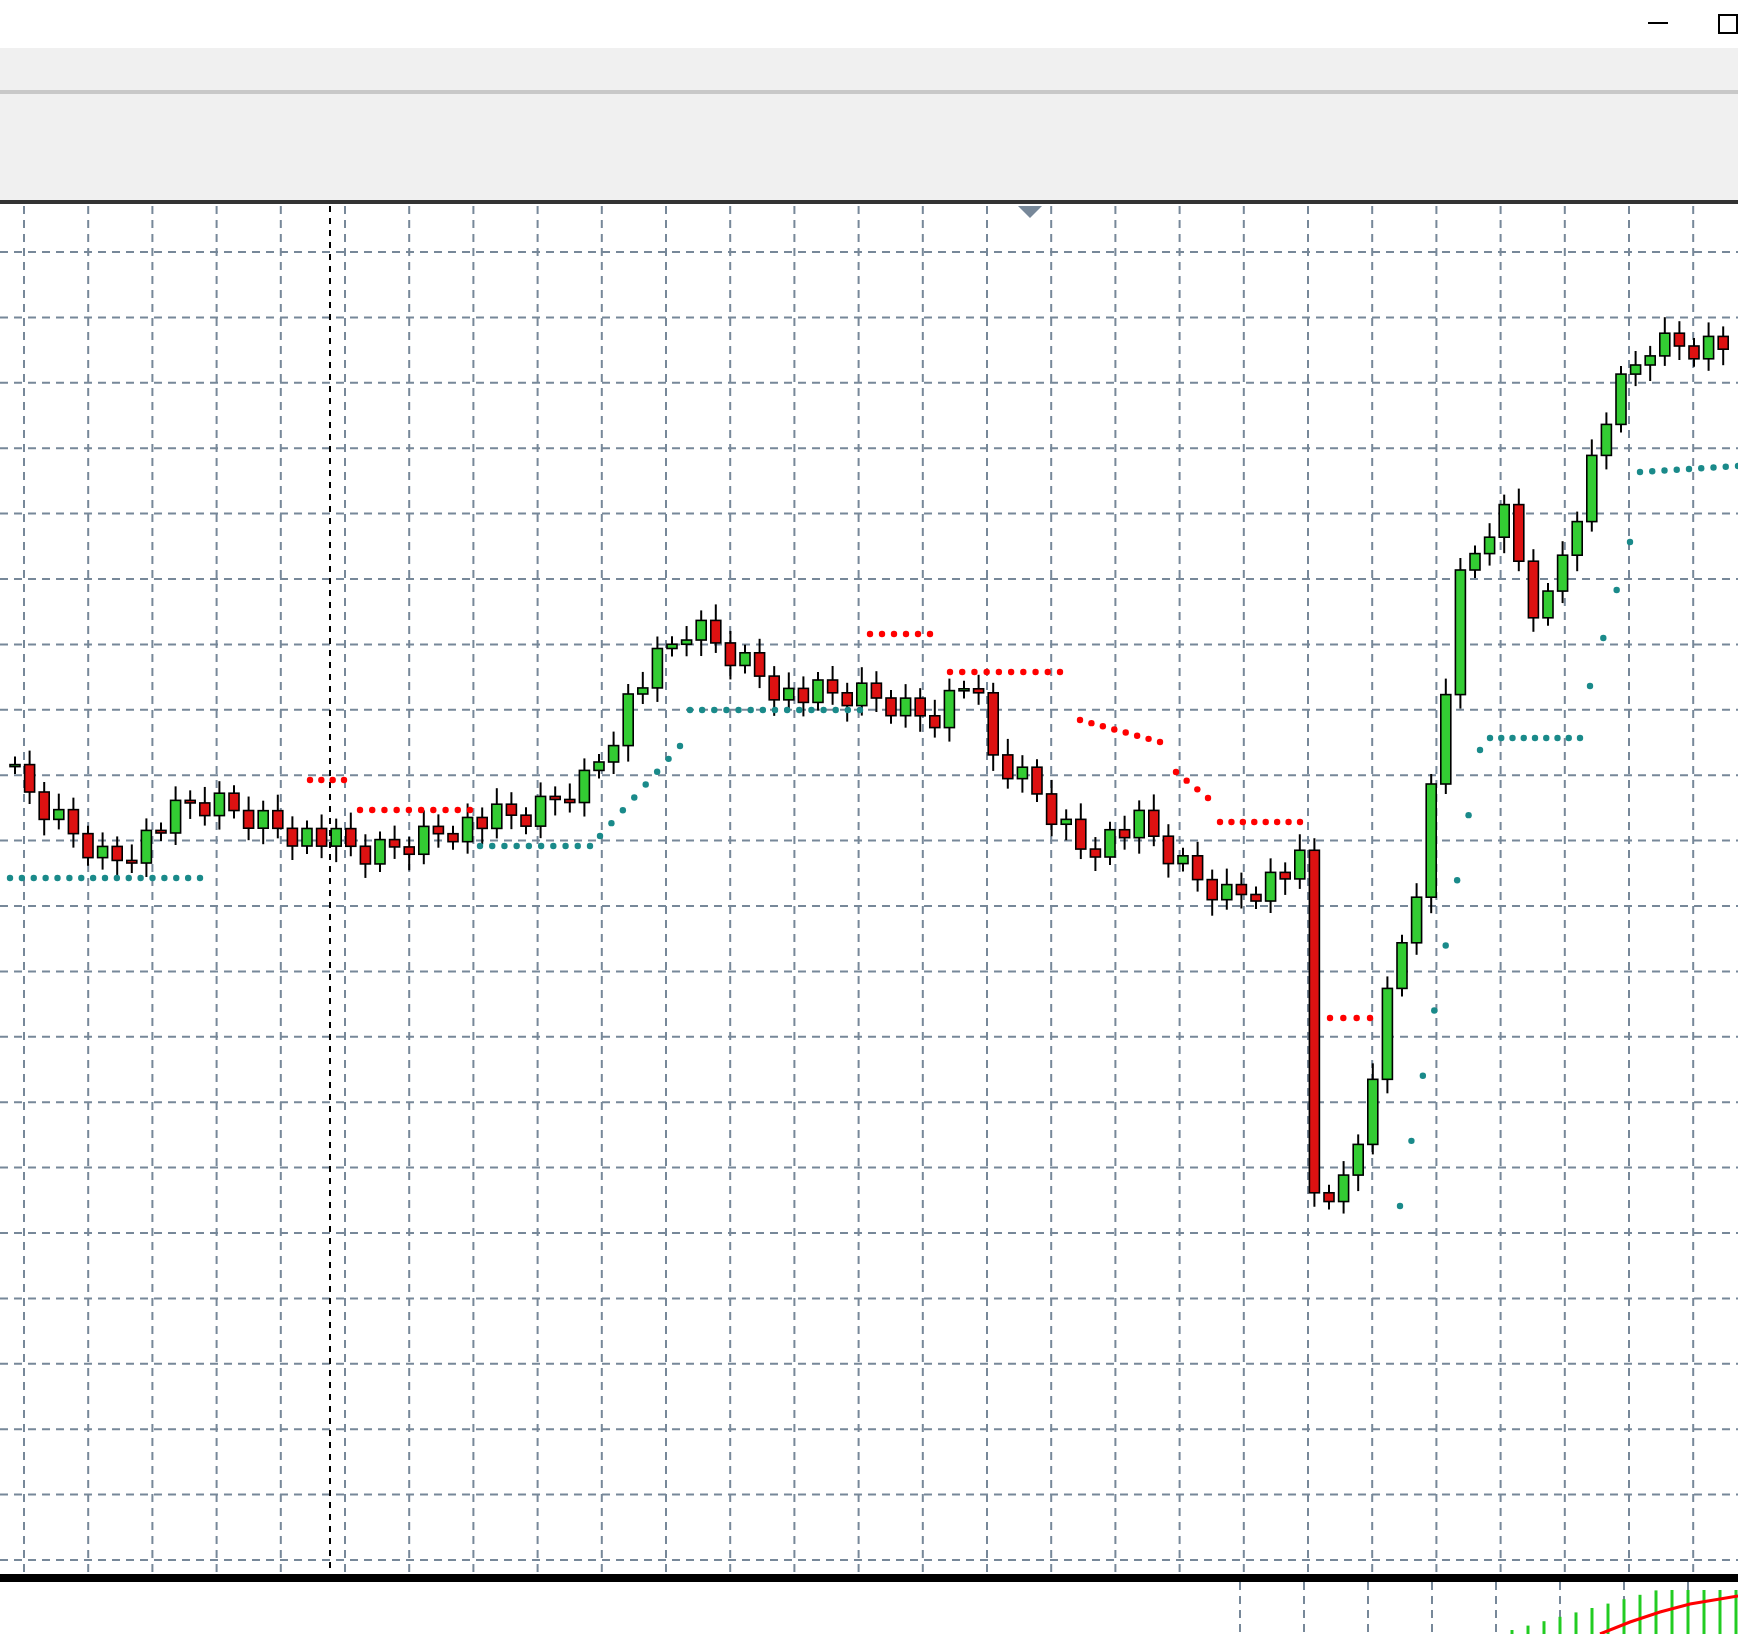 This screenshot has height=1634, width=1738. Describe the element at coordinates (1728, 24) in the screenshot. I see `maximize-icon` at that location.